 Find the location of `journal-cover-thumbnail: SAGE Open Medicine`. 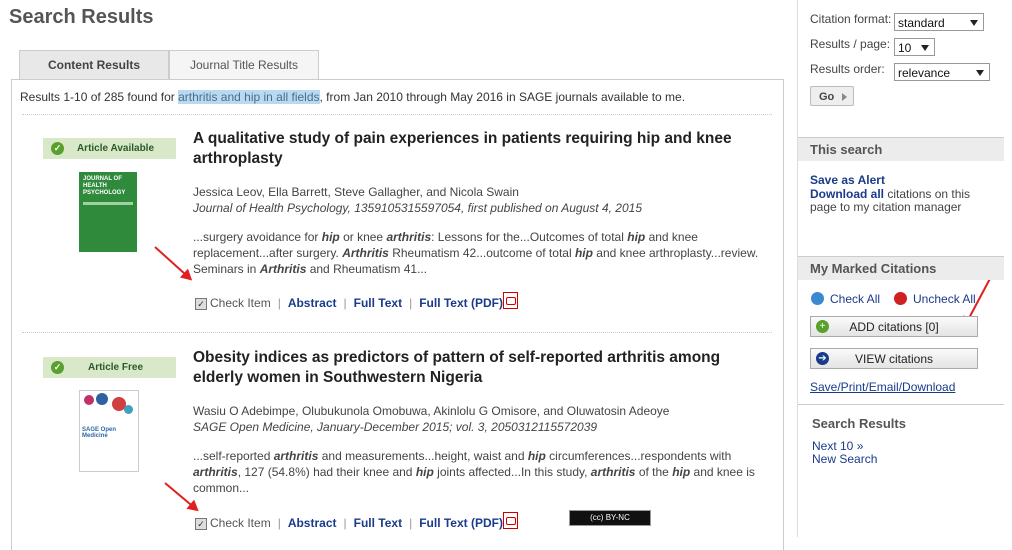

journal-cover-thumbnail: SAGE Open Medicine is located at coordinates (109, 431).